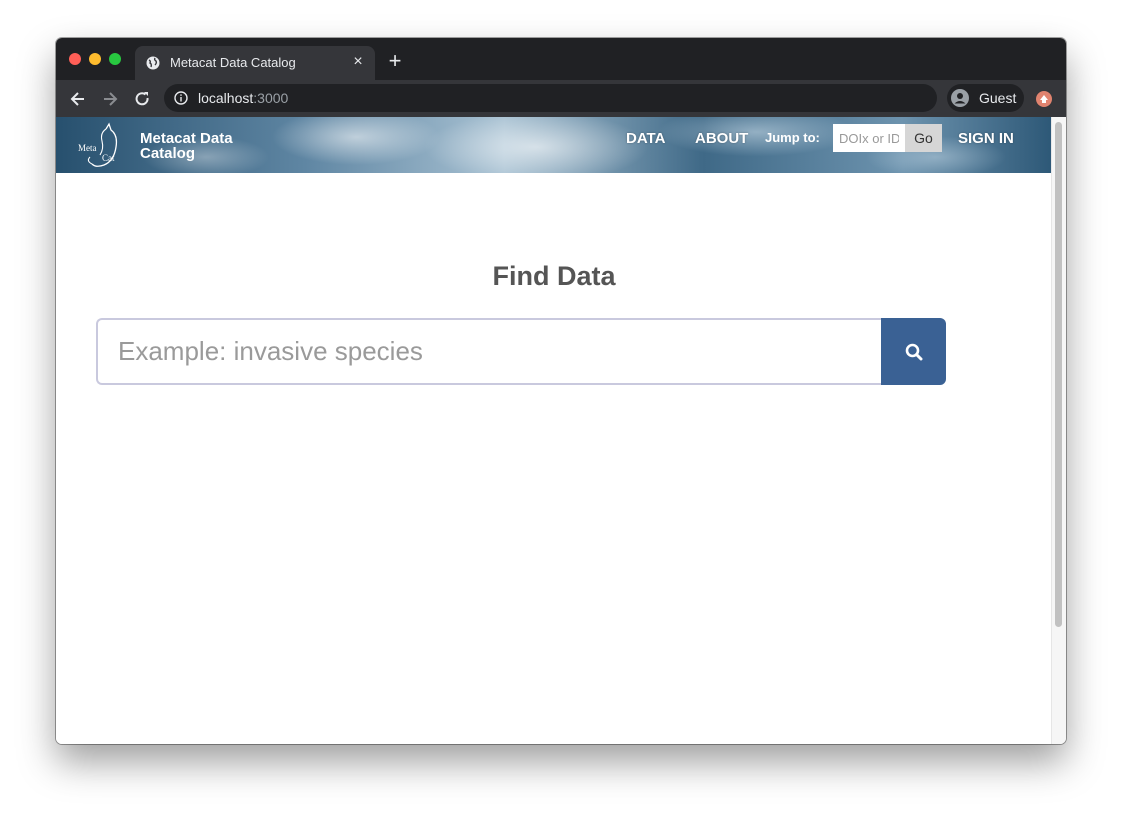 Image resolution: width=1122 pixels, height=819 pixels. Describe the element at coordinates (142, 99) in the screenshot. I see `reload-icon` at that location.